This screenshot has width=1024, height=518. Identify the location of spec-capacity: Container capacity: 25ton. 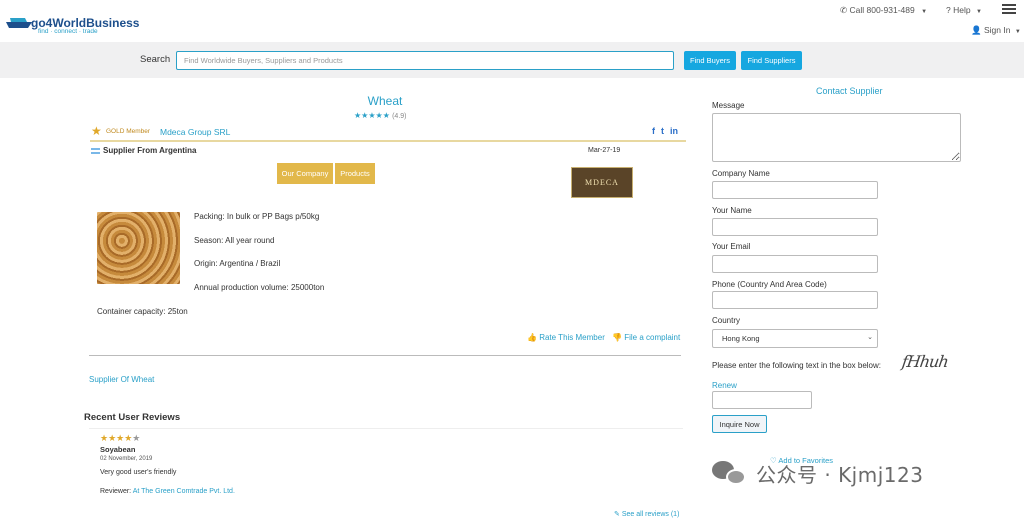
(142, 311).